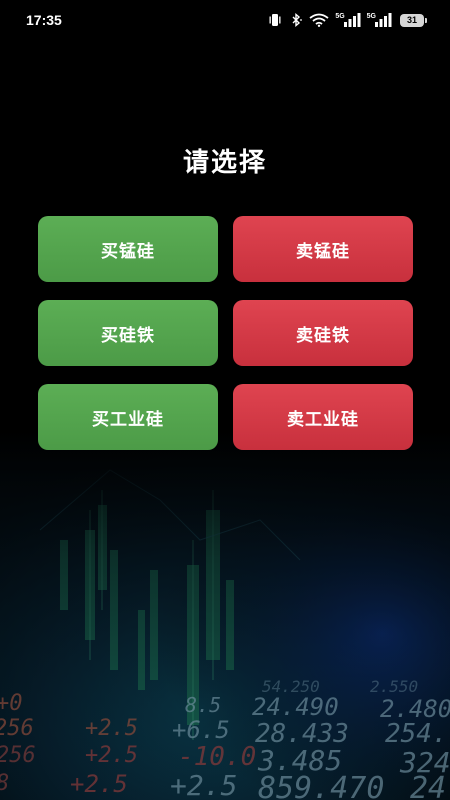  I want to click on sell-industrial-silicon-button: 卖工业硅, so click(323, 417).